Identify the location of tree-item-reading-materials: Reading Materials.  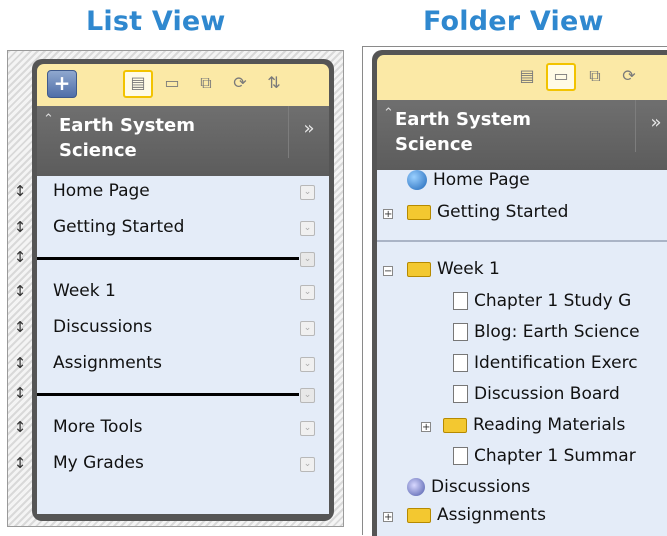
(534, 428).